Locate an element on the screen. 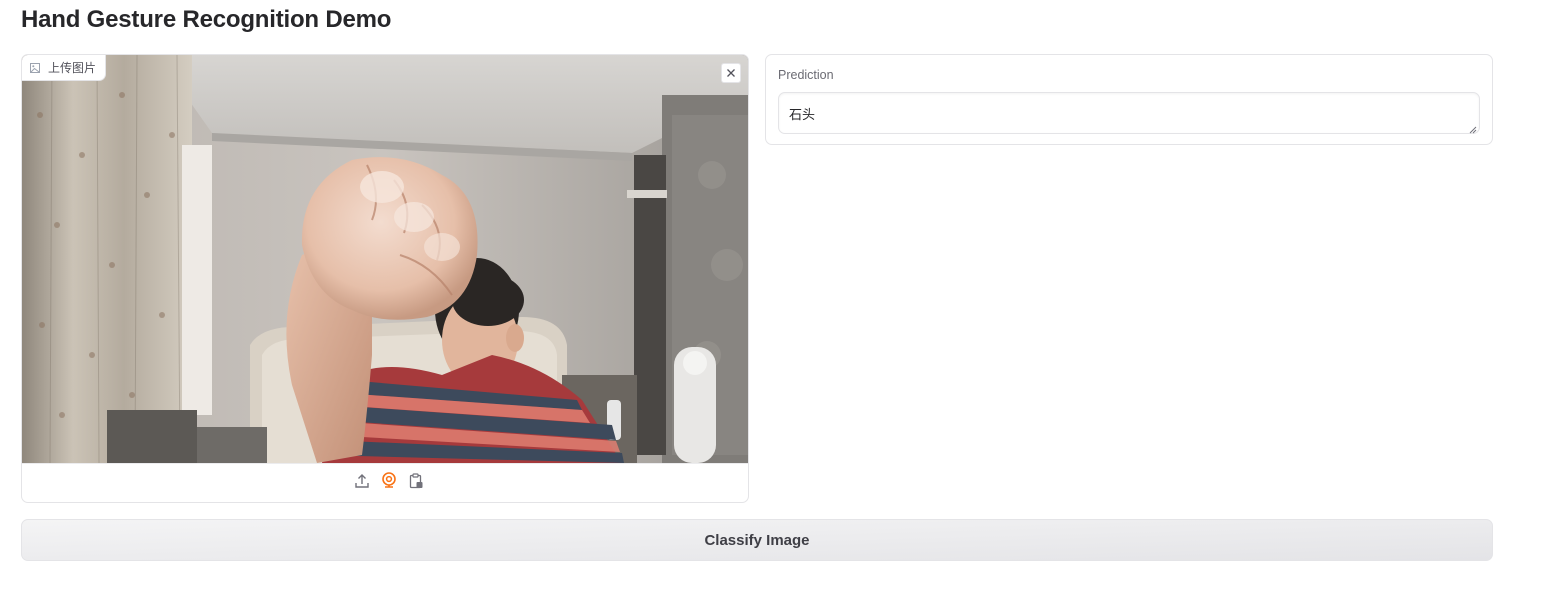 The height and width of the screenshot is (592, 1547). clipboard-icon is located at coordinates (416, 483).